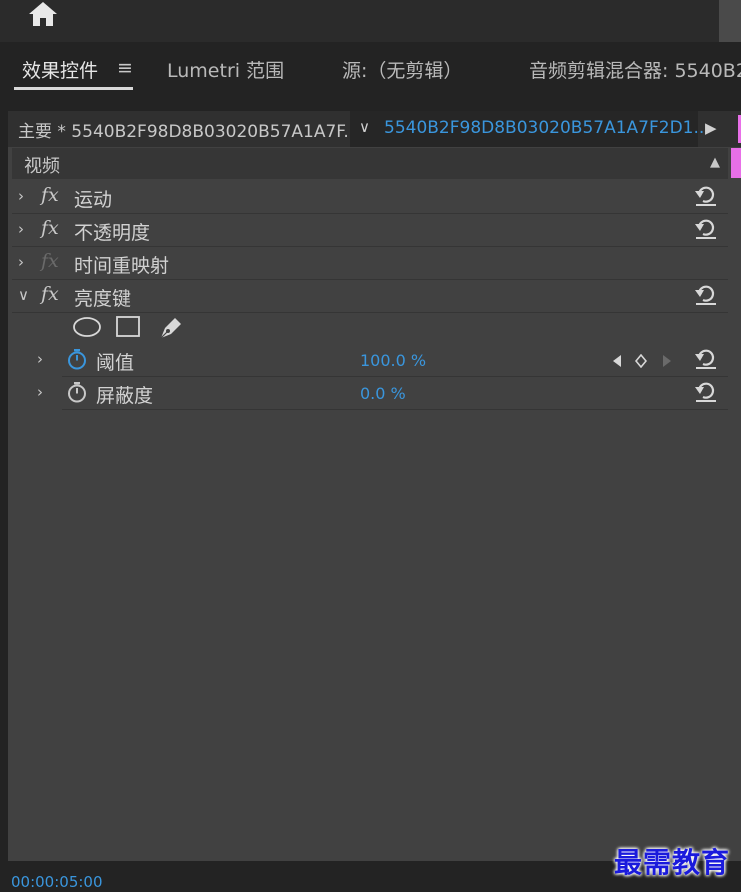 Image resolution: width=741 pixels, height=892 pixels. What do you see at coordinates (364, 127) in the screenshot?
I see `chevron-down-icon: ∨` at bounding box center [364, 127].